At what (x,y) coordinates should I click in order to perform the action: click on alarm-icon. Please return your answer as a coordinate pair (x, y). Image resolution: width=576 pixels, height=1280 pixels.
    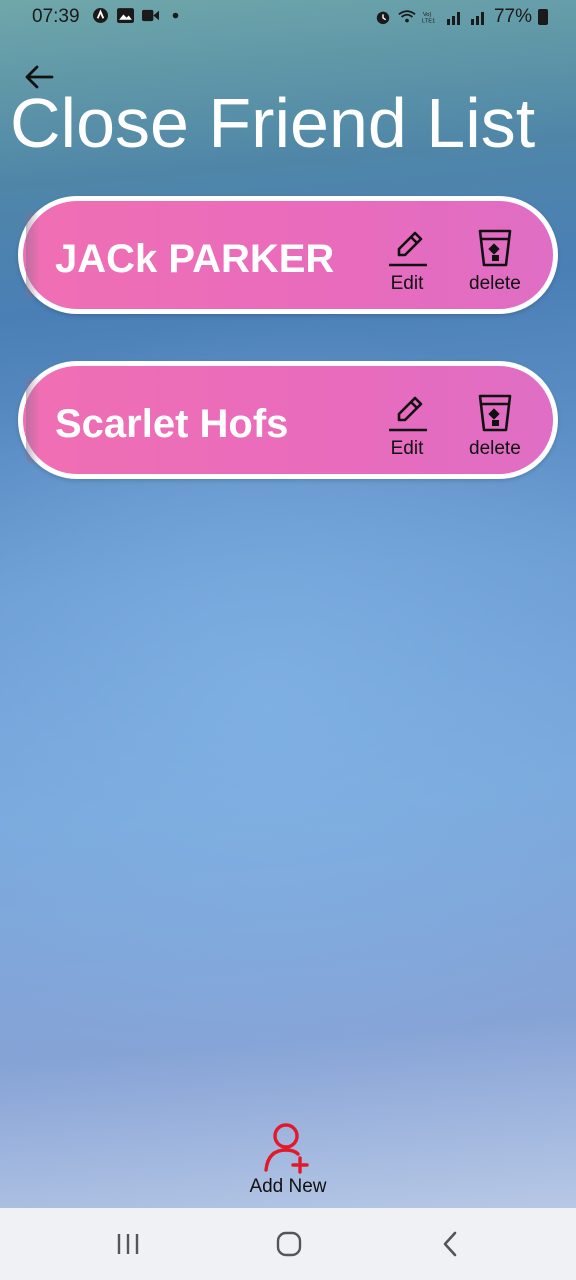
    Looking at the image, I should click on (383, 18).